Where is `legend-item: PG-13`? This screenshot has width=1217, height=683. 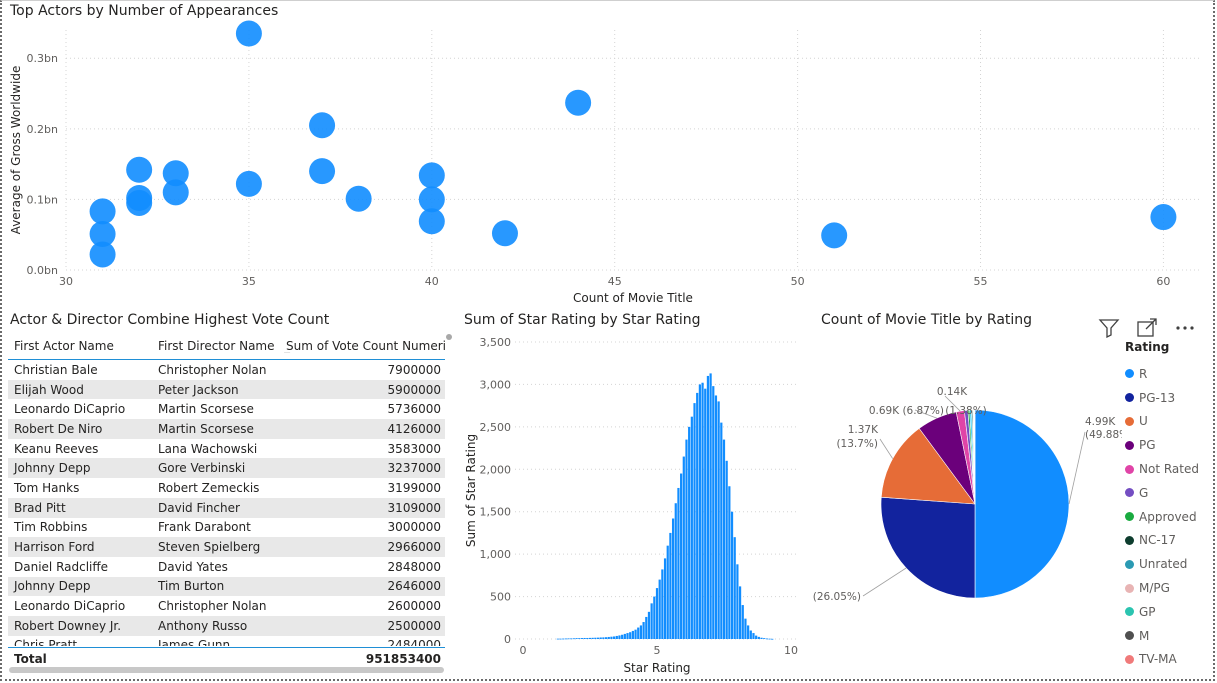
legend-item: PG-13 is located at coordinates (1162, 398).